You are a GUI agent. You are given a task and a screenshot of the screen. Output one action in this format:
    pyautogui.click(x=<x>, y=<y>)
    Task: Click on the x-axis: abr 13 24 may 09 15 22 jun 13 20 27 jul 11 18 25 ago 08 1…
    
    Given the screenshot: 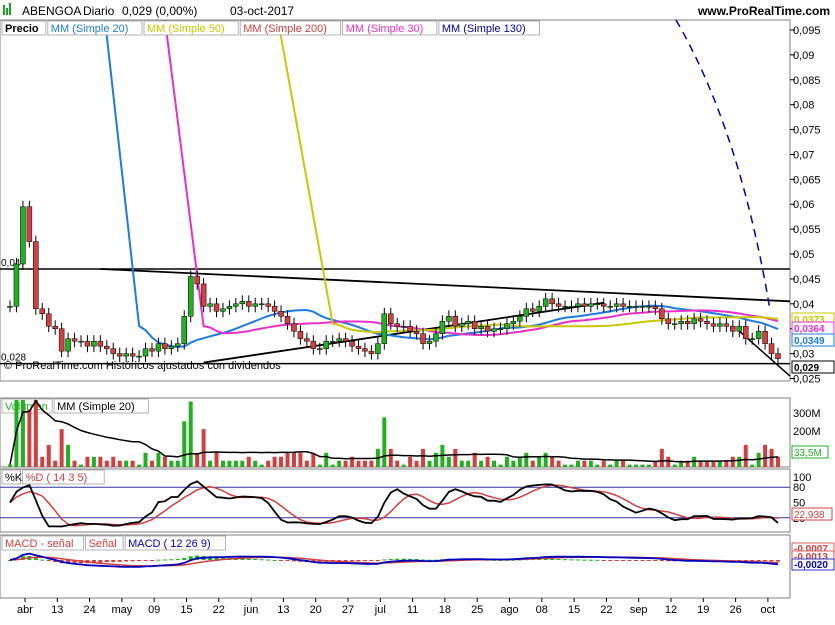 What is the action you would take?
    pyautogui.click(x=396, y=607)
    